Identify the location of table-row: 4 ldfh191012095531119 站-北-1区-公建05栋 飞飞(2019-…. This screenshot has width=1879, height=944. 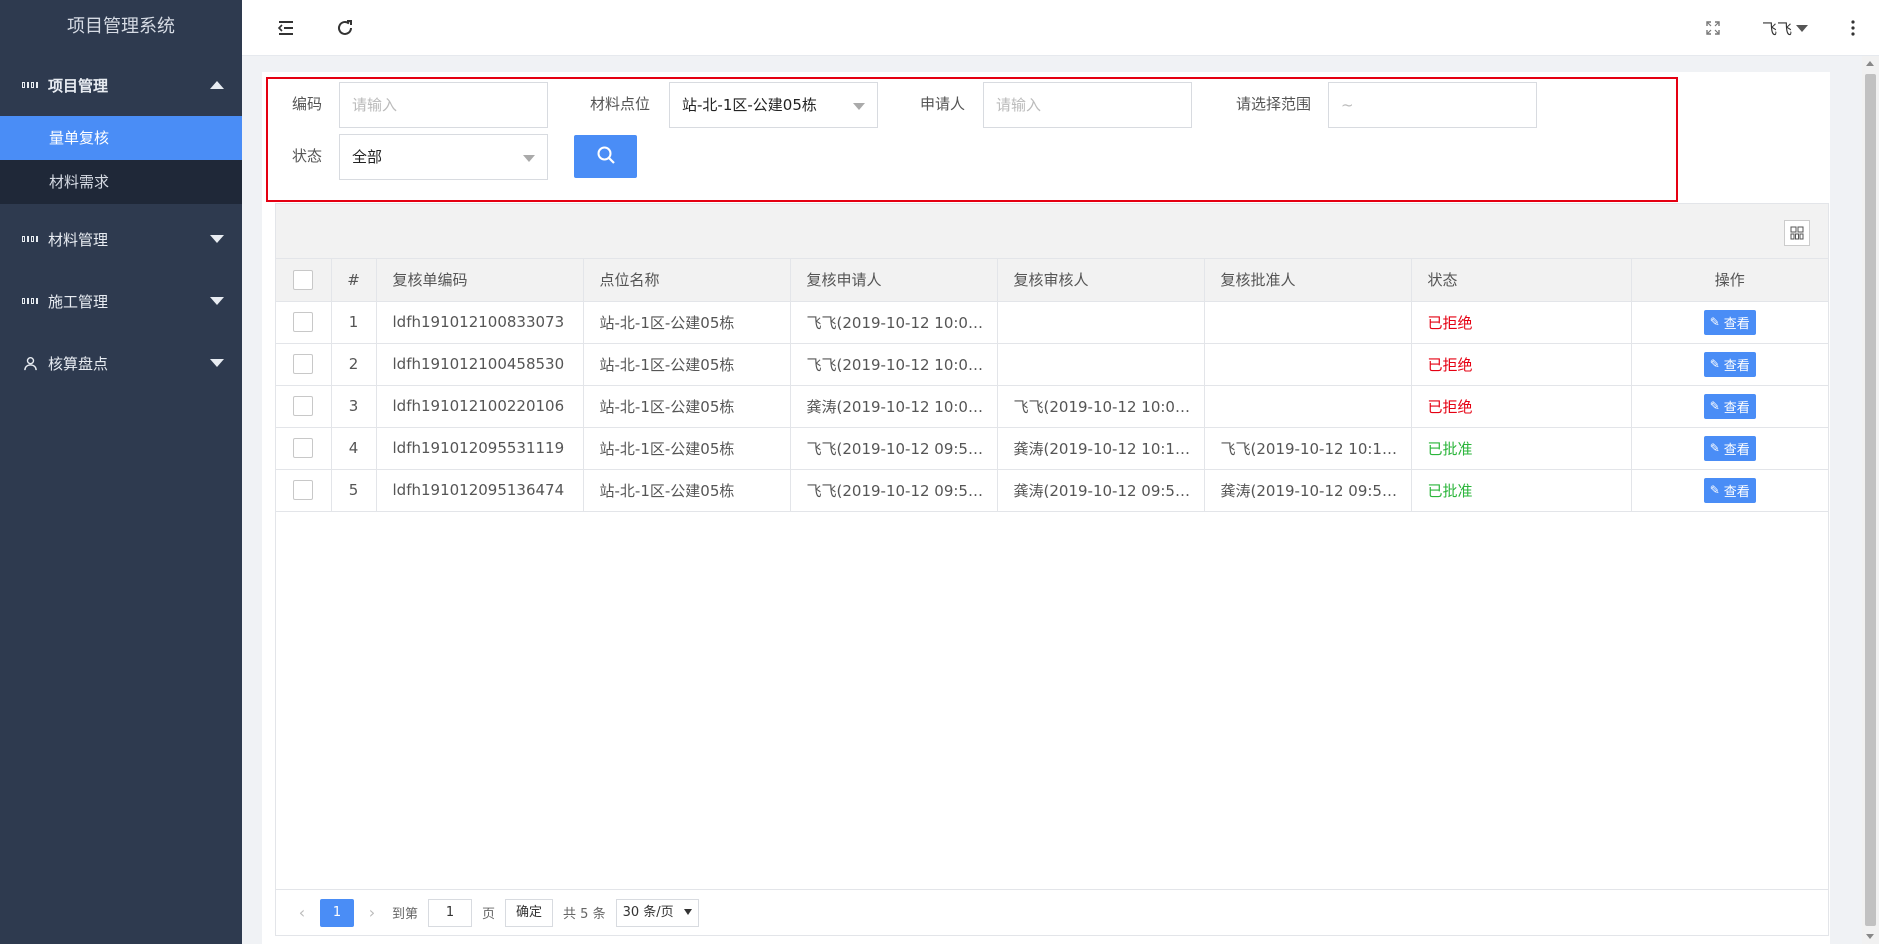
(1052, 448).